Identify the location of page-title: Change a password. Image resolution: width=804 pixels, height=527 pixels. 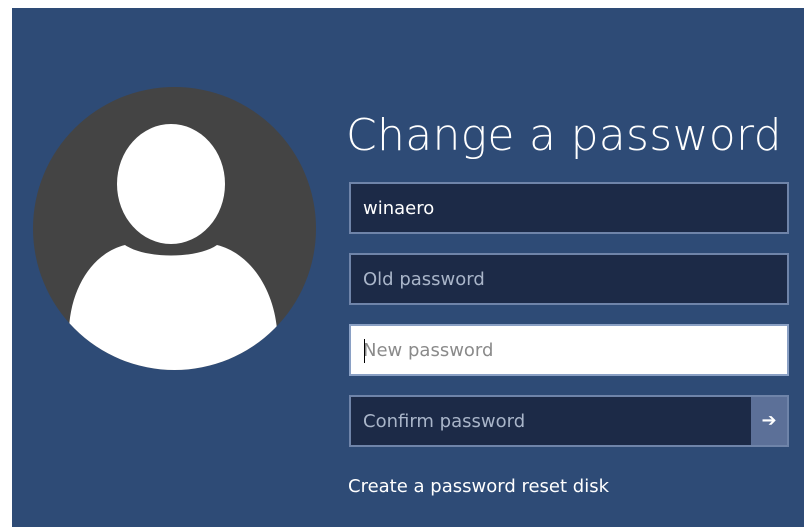
(564, 135).